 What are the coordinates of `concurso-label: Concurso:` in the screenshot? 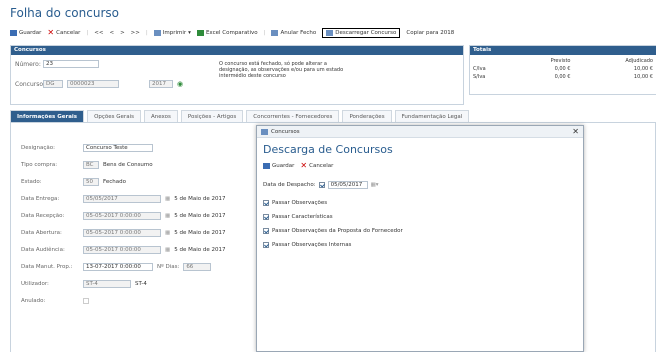 It's located at (30, 84).